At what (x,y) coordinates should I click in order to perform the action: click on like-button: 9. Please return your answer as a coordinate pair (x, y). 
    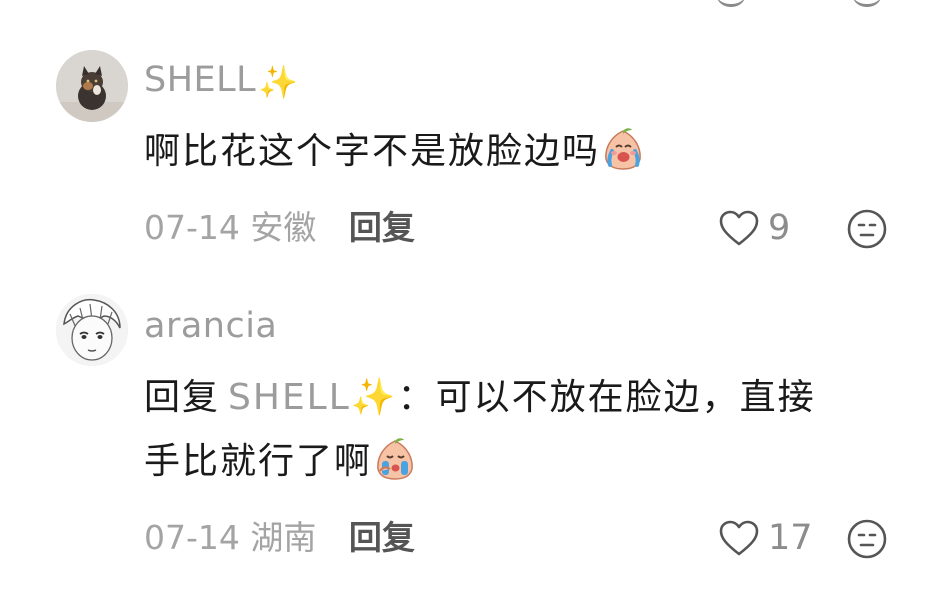
    Looking at the image, I should click on (754, 228).